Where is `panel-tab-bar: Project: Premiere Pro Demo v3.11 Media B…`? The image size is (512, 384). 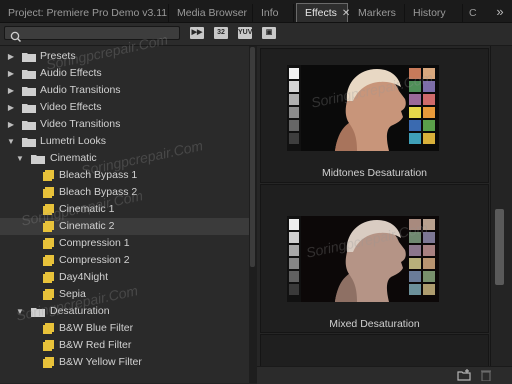
panel-tab-bar: Project: Premiere Pro Demo v3.11 Media B… is located at coordinates (256, 11).